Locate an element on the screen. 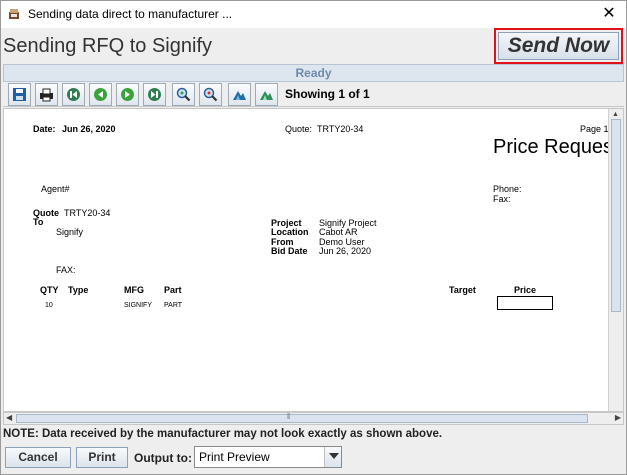 The height and width of the screenshot is (475, 627). scroll-left-icon: ◀ is located at coordinates (9, 417).